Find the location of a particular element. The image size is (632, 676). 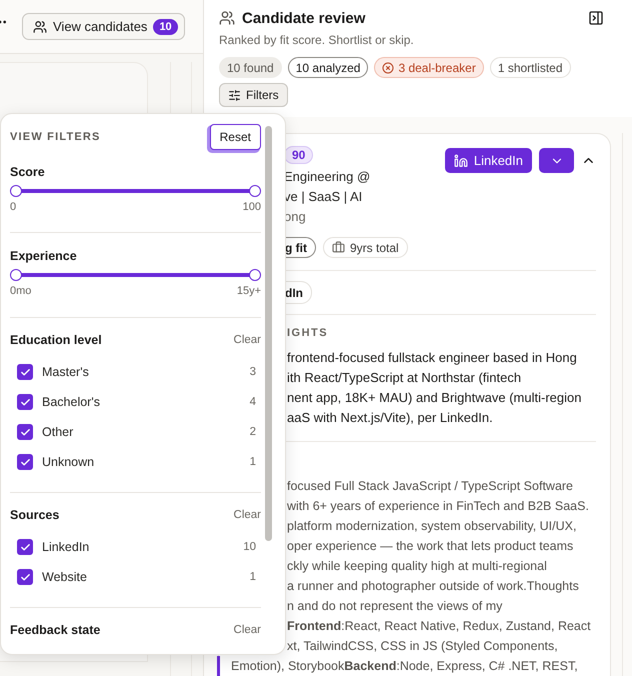

headline-text: Engineering @ is located at coordinates (328, 177).